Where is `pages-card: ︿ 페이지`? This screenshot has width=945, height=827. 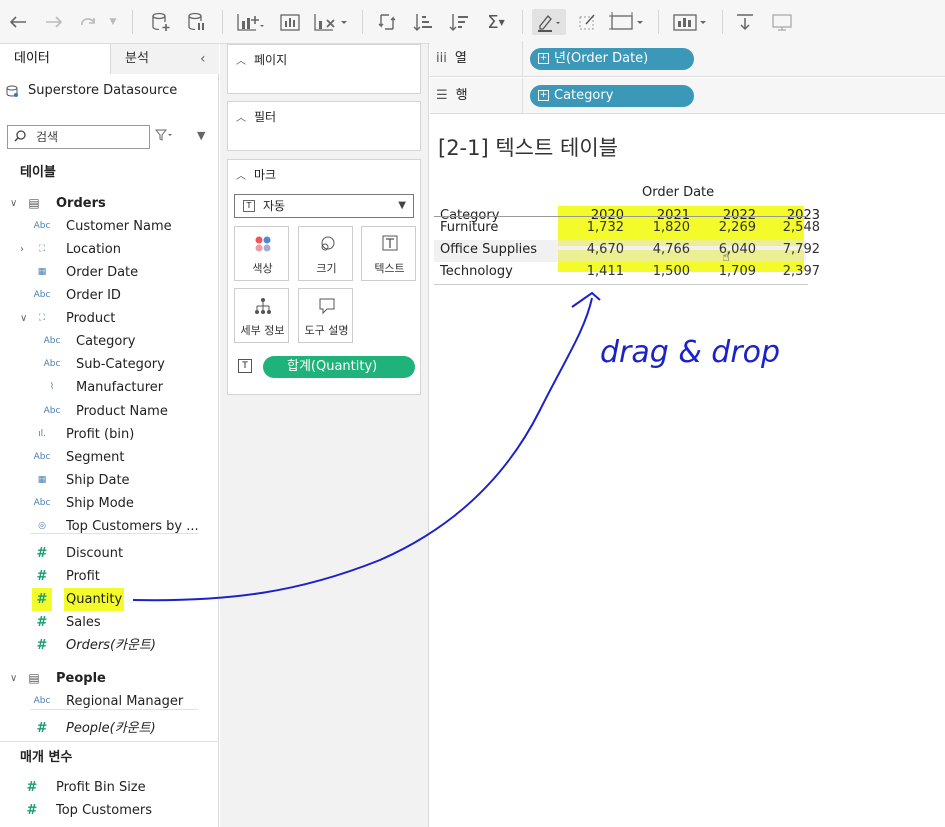 pages-card: ︿ 페이지 is located at coordinates (324, 69).